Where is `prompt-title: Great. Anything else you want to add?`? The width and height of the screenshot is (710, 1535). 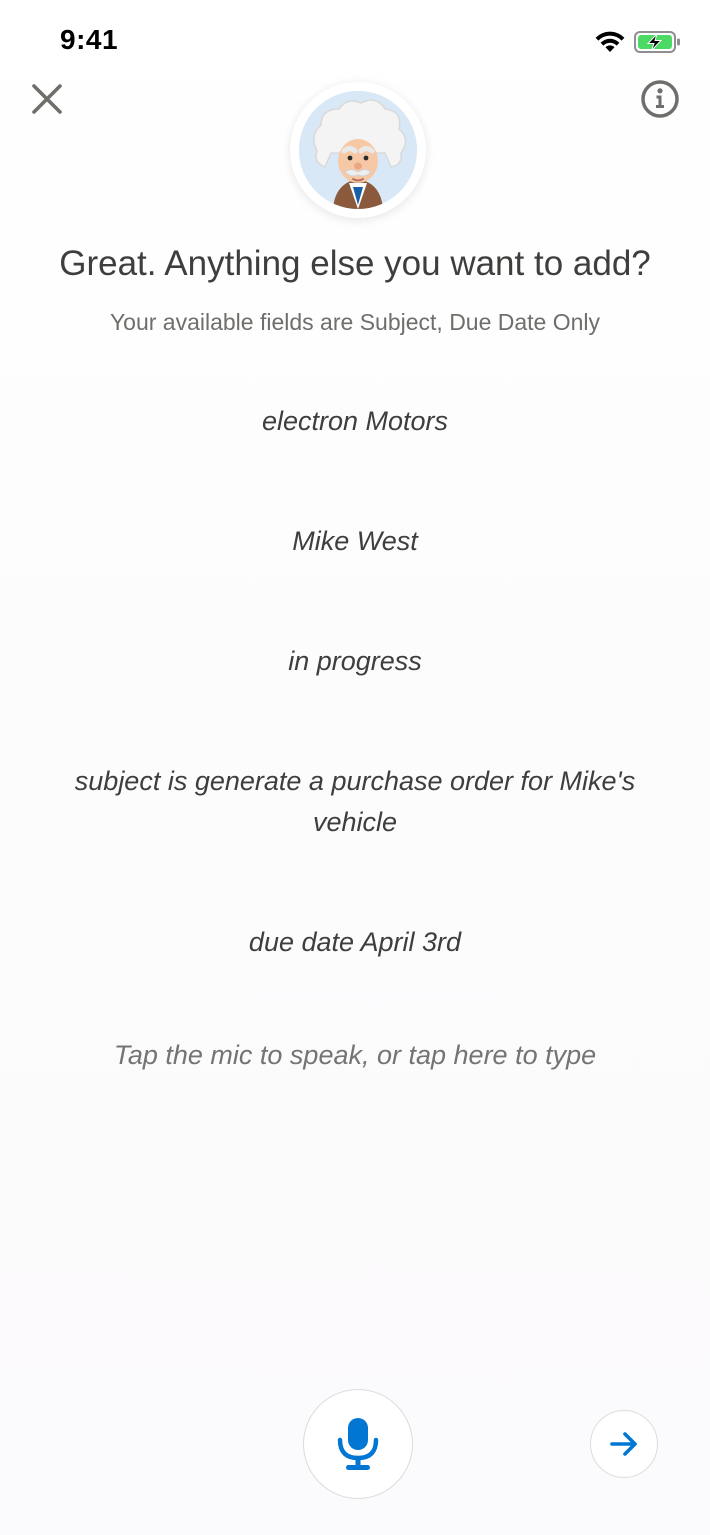 prompt-title: Great. Anything else you want to add? is located at coordinates (355, 263).